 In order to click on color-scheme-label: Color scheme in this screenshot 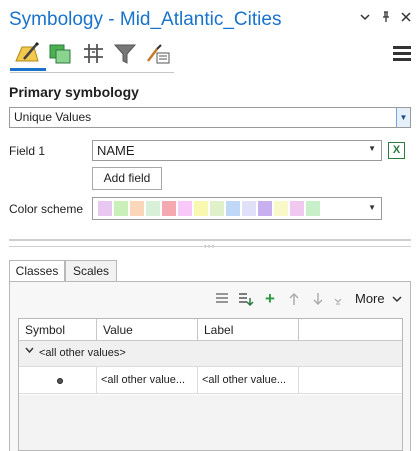, I will do `click(46, 209)`.